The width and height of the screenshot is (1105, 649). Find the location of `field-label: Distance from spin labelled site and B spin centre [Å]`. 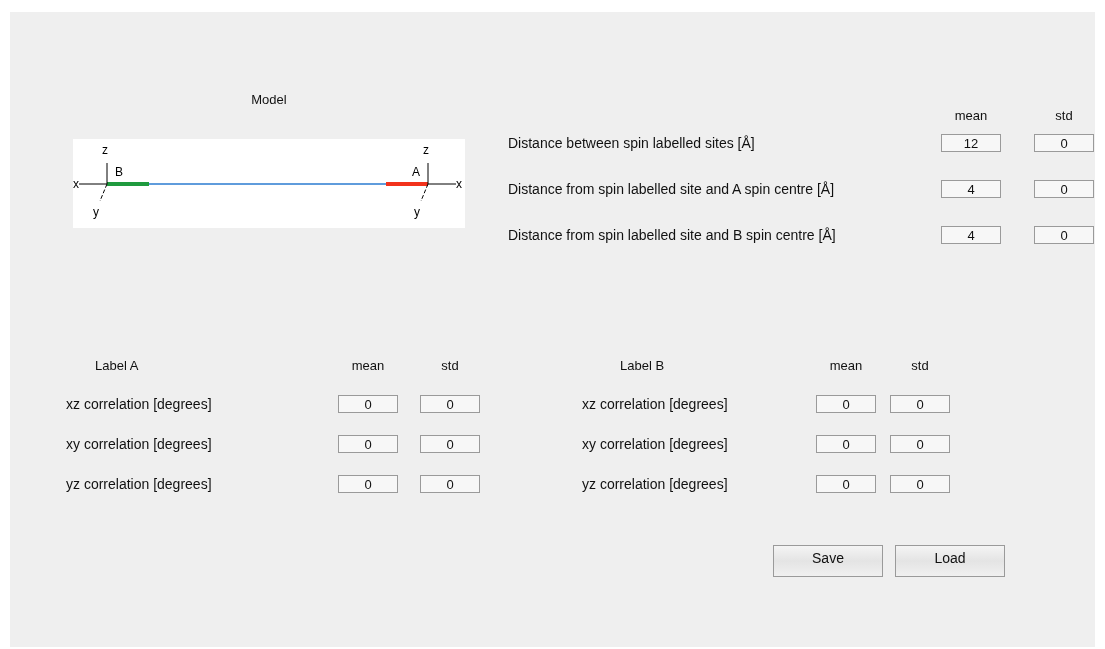

field-label: Distance from spin labelled site and B spin centre [Å] is located at coordinates (672, 235).